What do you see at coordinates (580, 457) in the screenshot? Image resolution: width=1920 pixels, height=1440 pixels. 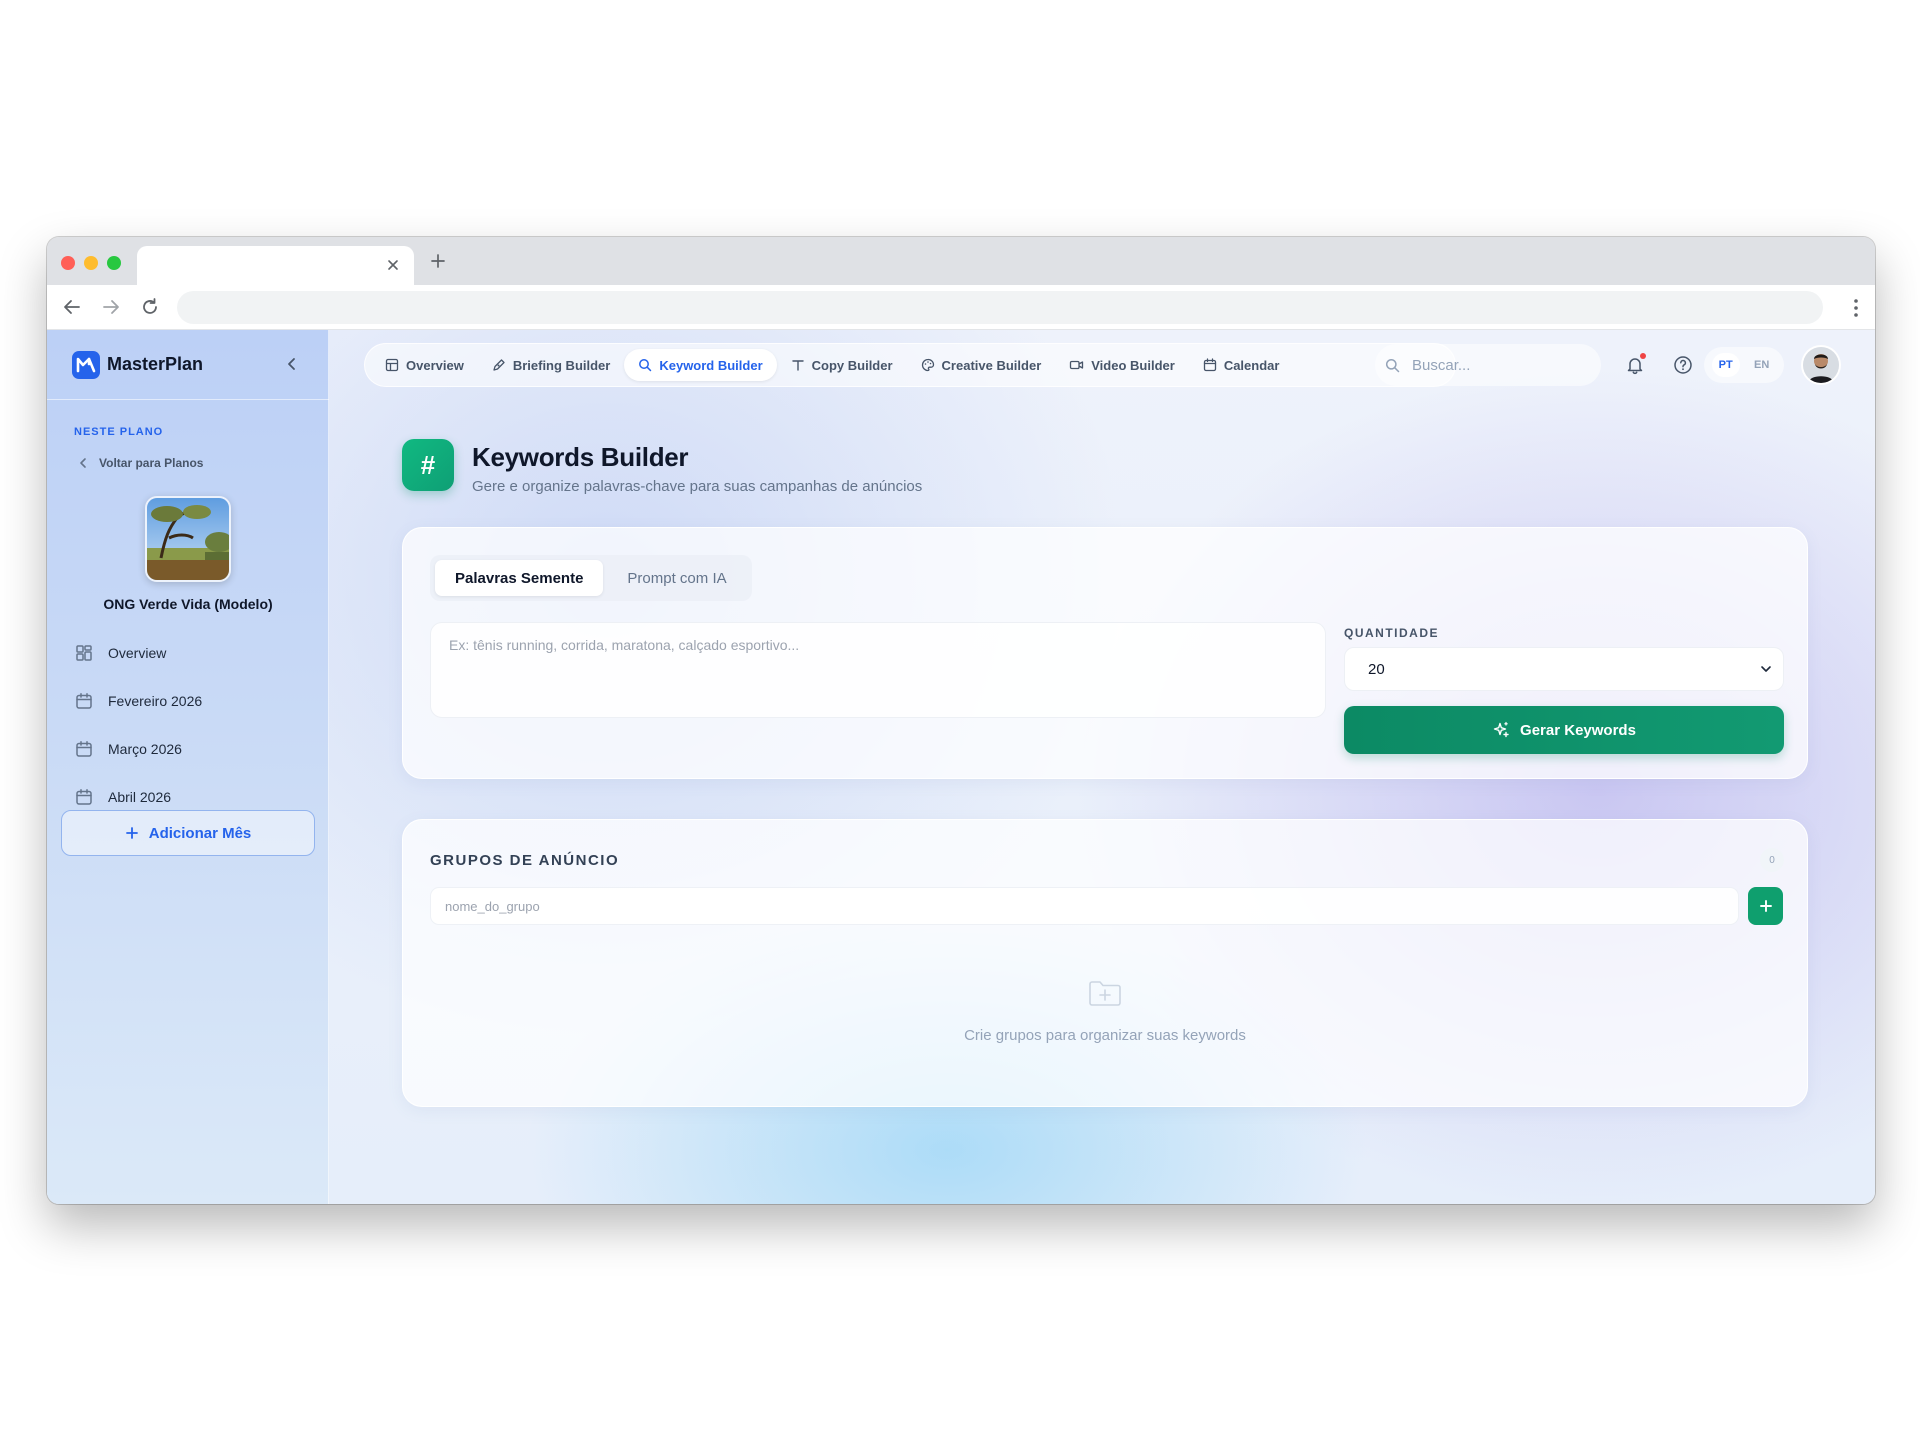 I see `page-title: Keywords Builder` at bounding box center [580, 457].